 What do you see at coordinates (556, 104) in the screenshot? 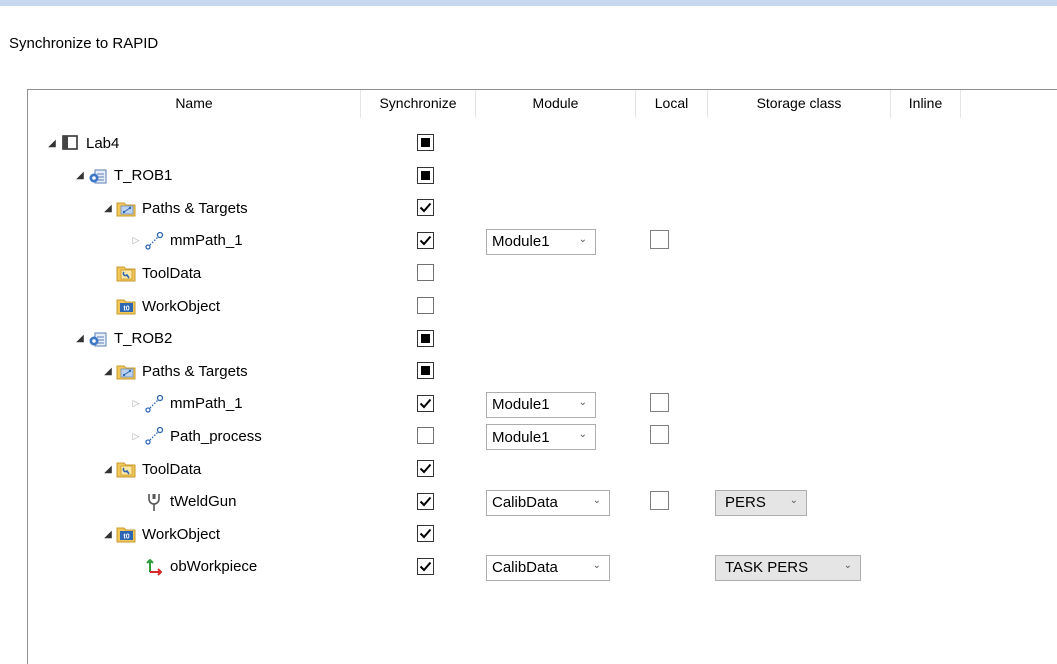
I see `column-header-module: Module` at bounding box center [556, 104].